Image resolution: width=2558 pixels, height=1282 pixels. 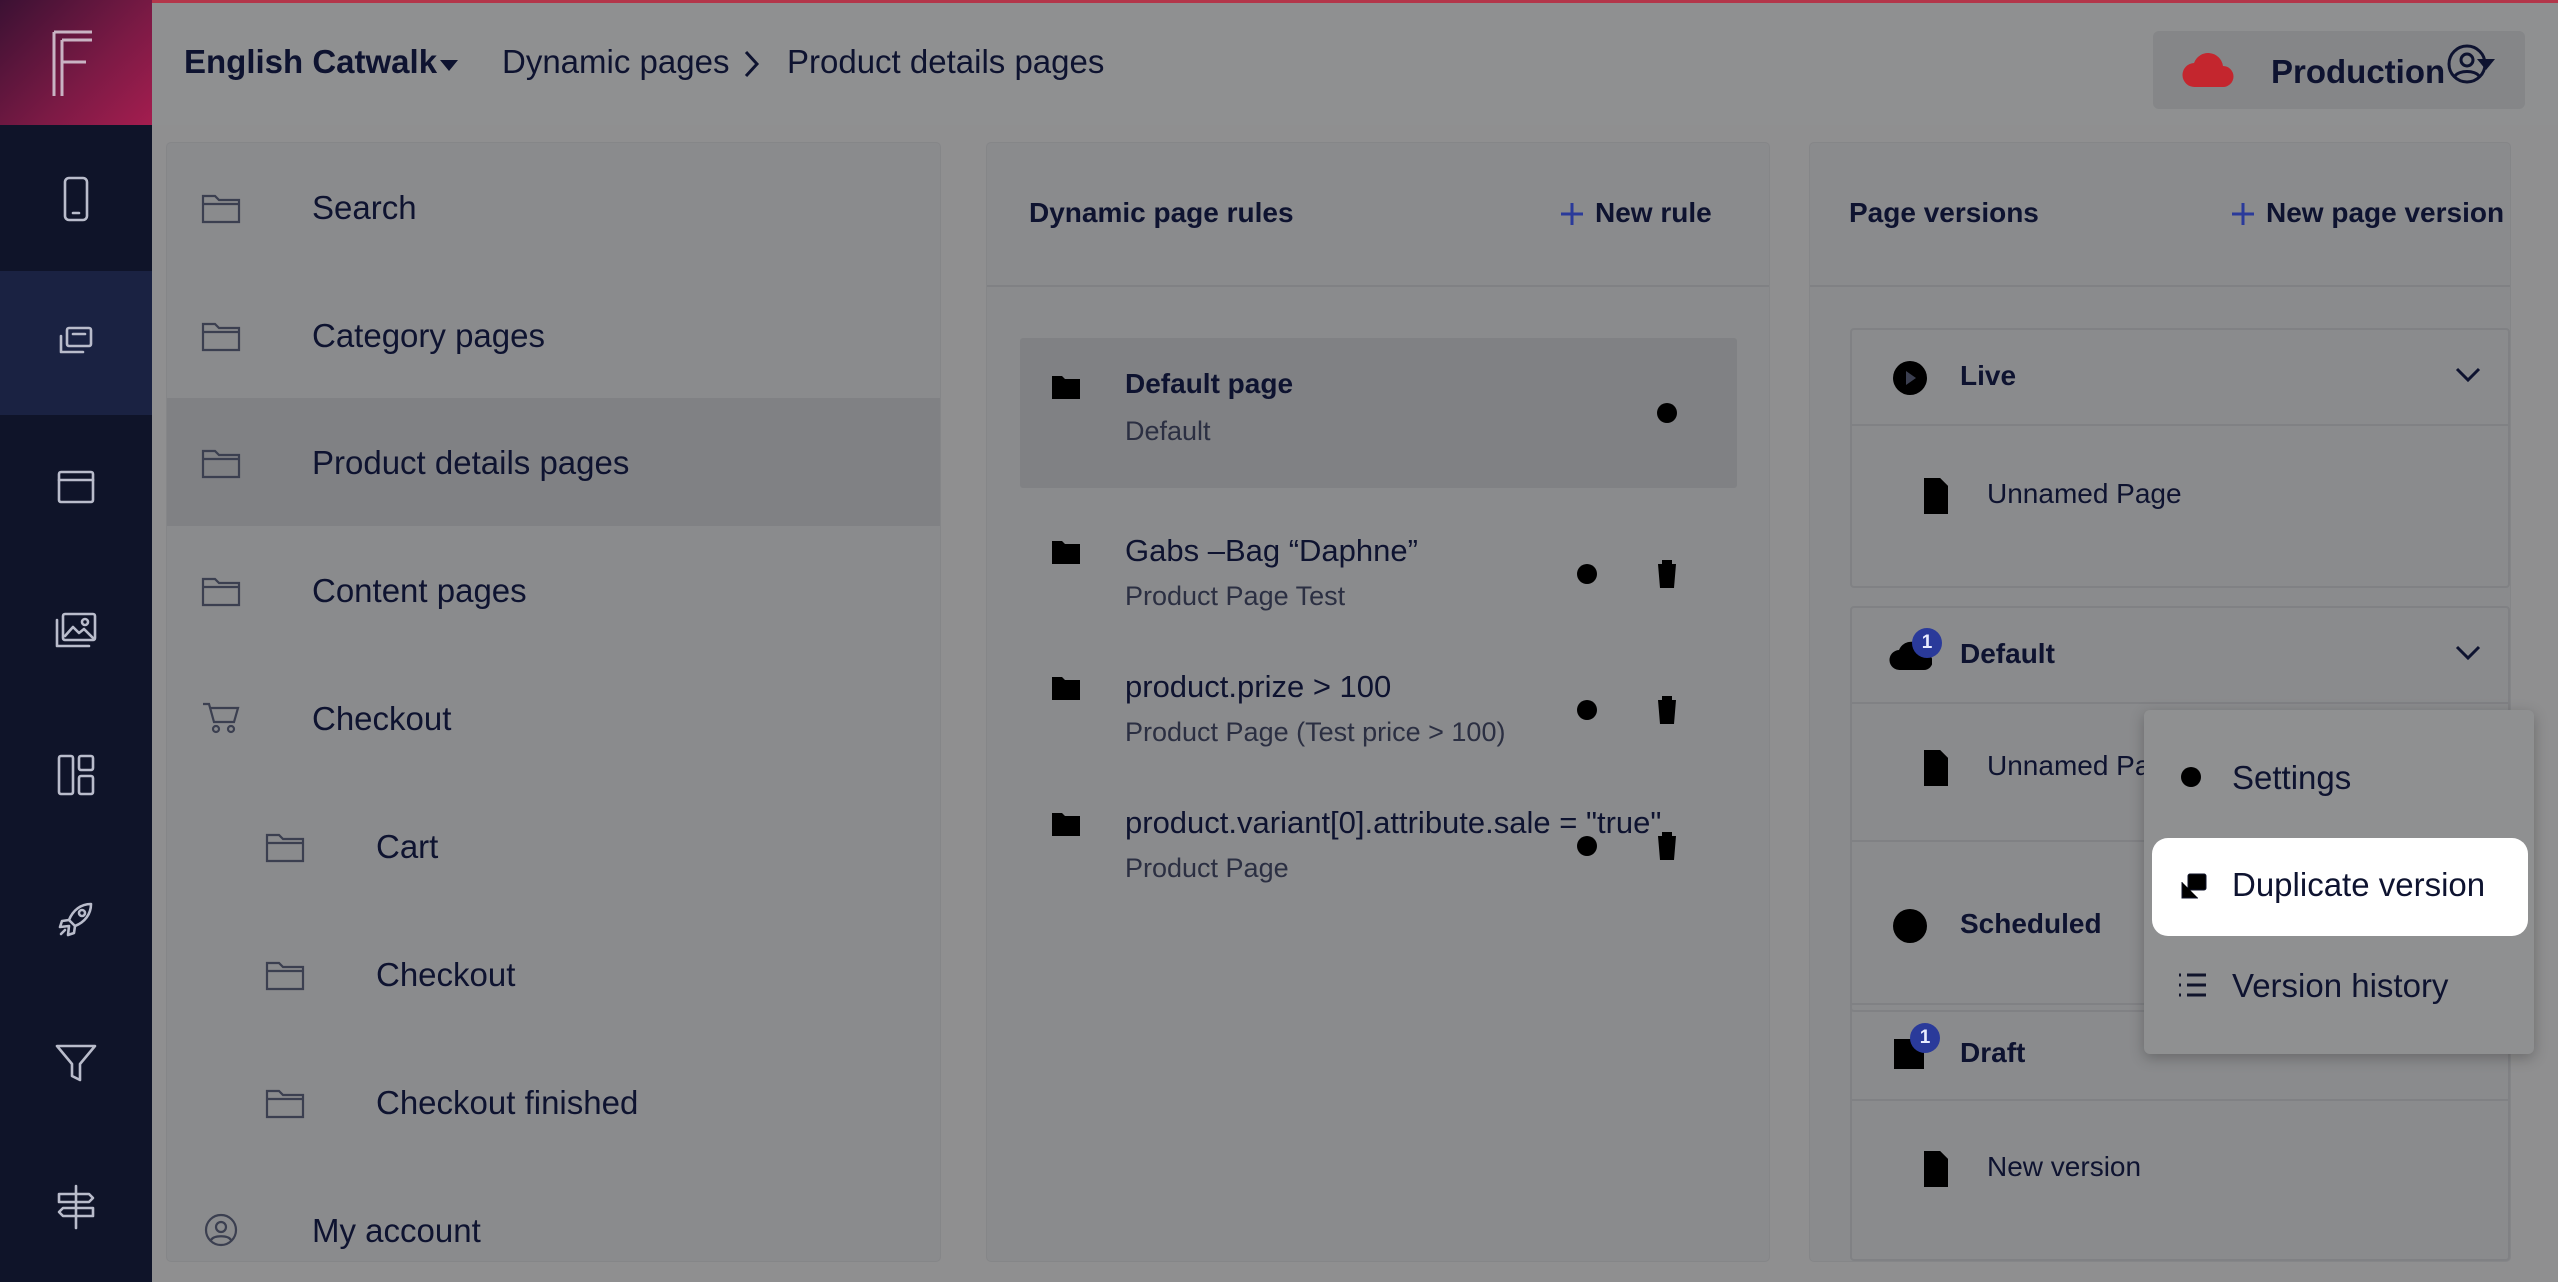 What do you see at coordinates (76, 340) in the screenshot?
I see `pages-icon` at bounding box center [76, 340].